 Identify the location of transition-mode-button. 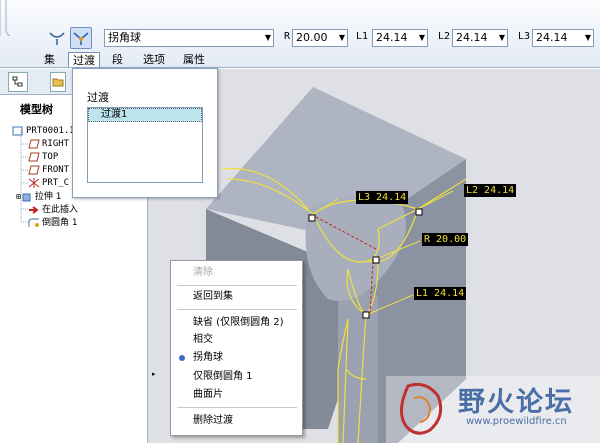
(81, 38).